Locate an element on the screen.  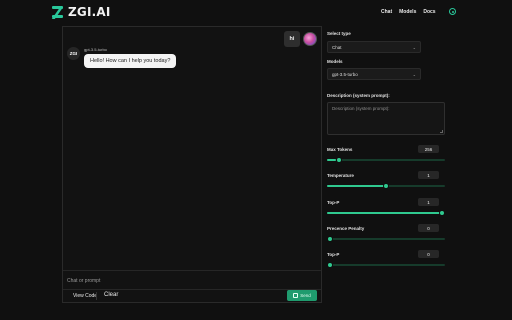
models-value: gpt-3.5-turbo is located at coordinates (345, 74).